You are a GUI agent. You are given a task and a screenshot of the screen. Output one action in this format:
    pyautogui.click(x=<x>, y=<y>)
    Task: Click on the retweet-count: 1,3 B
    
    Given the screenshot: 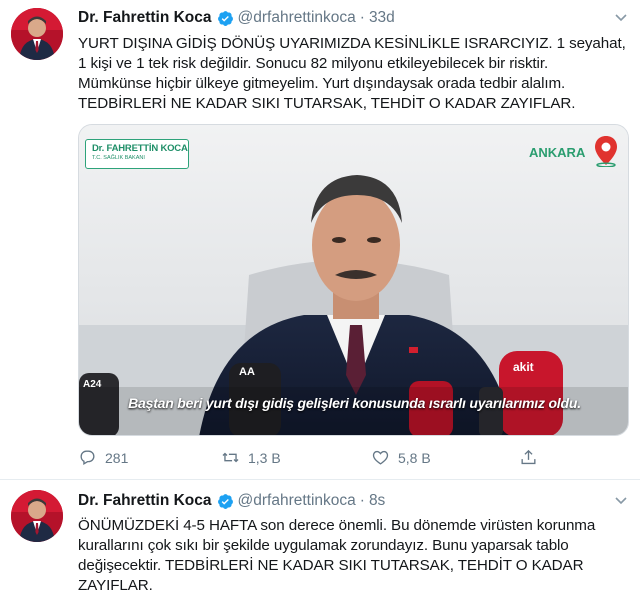 What is the action you would take?
    pyautogui.click(x=264, y=457)
    